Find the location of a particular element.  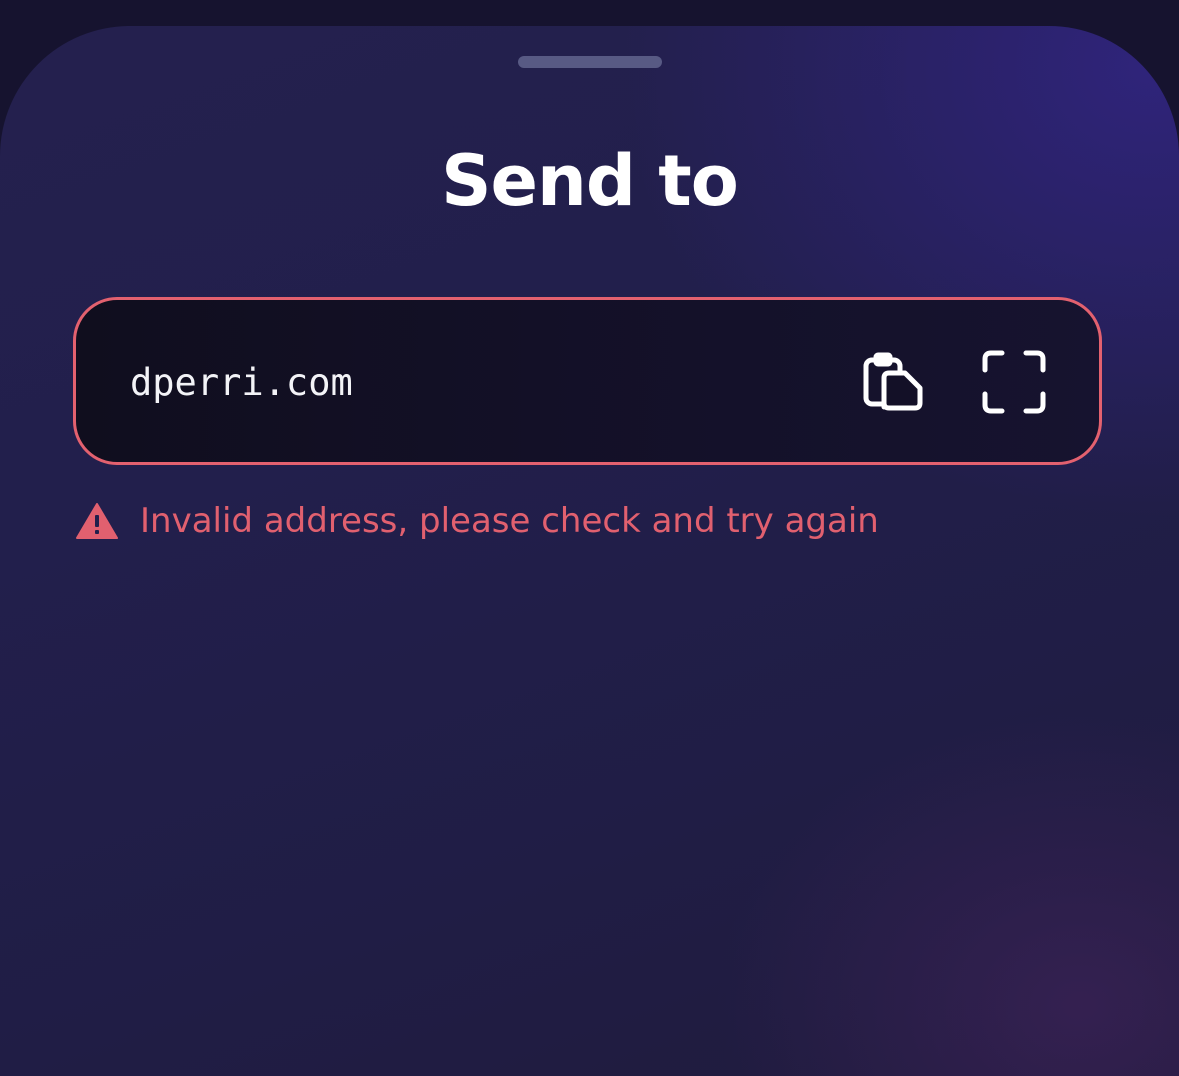

clipboard-paste-icon is located at coordinates (893, 381).